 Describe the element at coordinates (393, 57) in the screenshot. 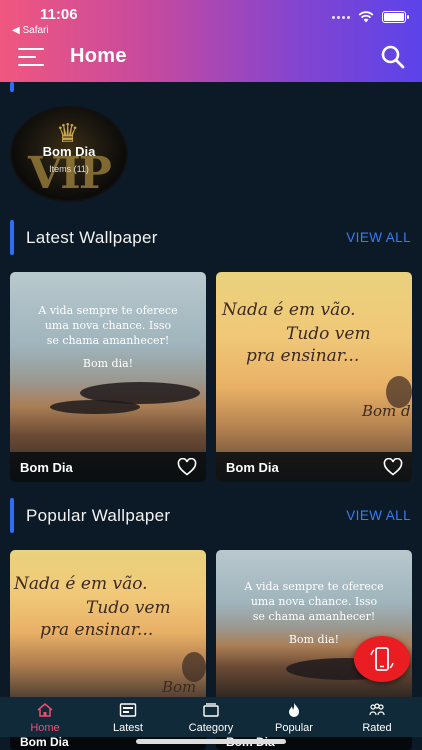

I see `search-icon` at that location.